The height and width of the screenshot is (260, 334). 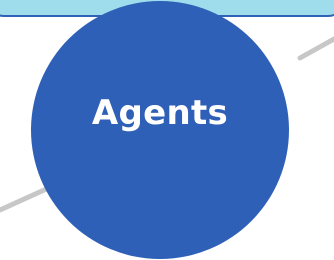 What do you see at coordinates (160, 113) in the screenshot?
I see `agents-node-label: Agents` at bounding box center [160, 113].